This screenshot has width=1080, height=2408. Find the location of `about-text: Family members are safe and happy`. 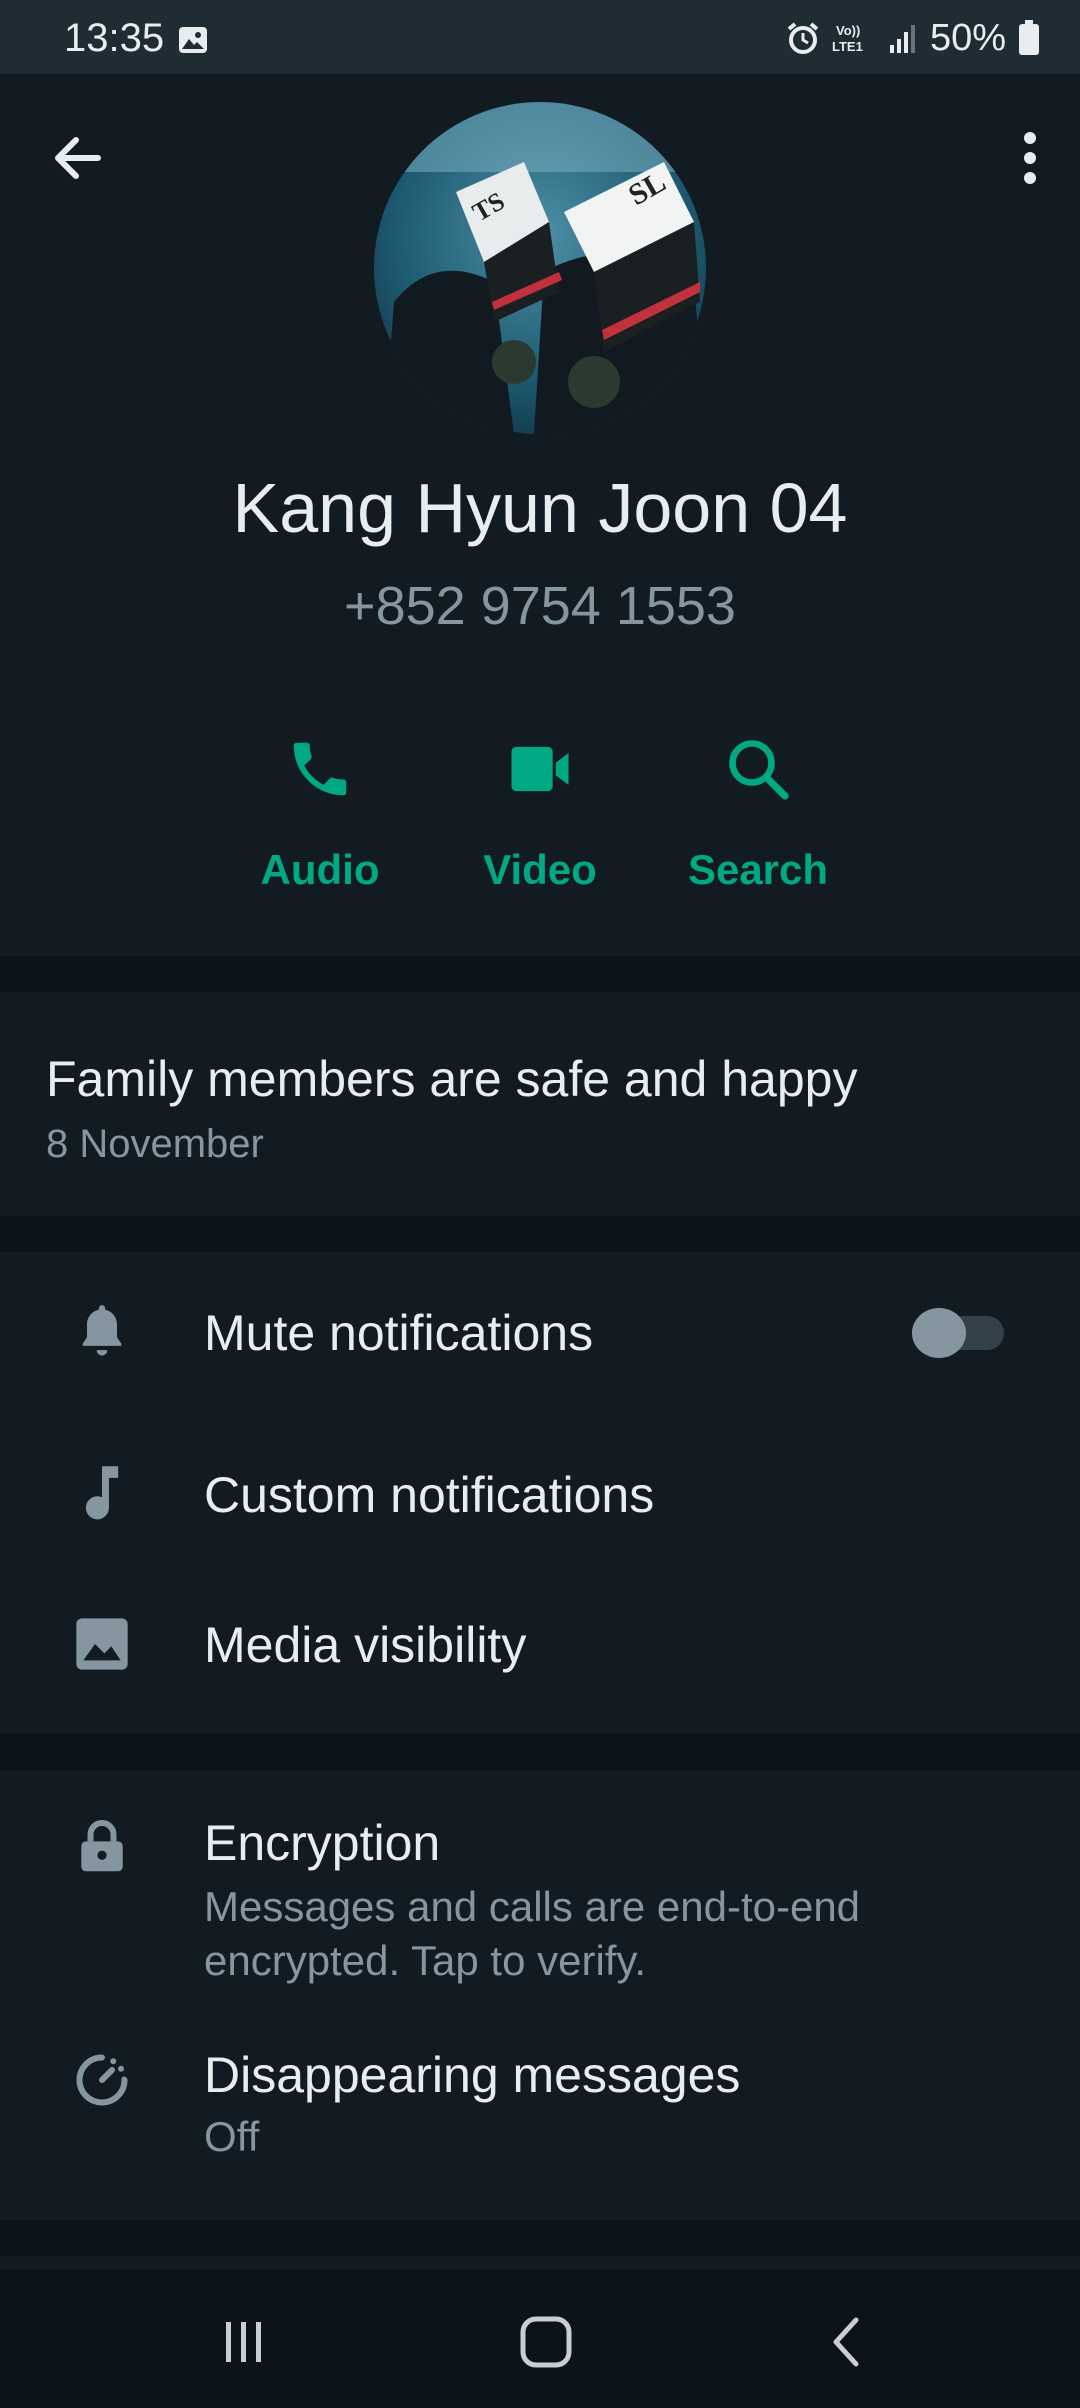

about-text: Family members are safe and happy is located at coordinates (452, 1079).